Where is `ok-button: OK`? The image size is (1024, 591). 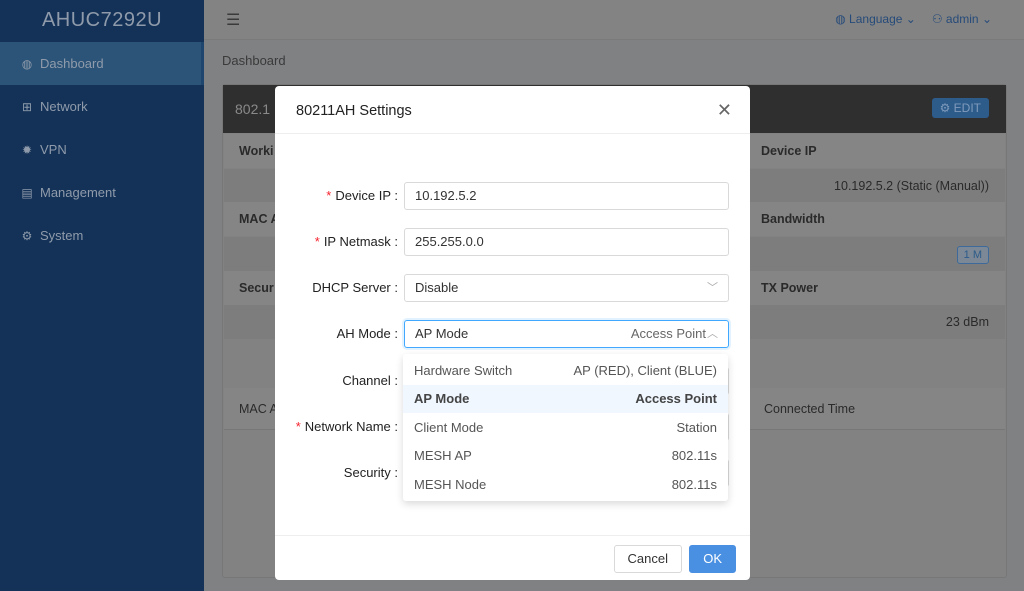
ok-button: OK is located at coordinates (712, 559).